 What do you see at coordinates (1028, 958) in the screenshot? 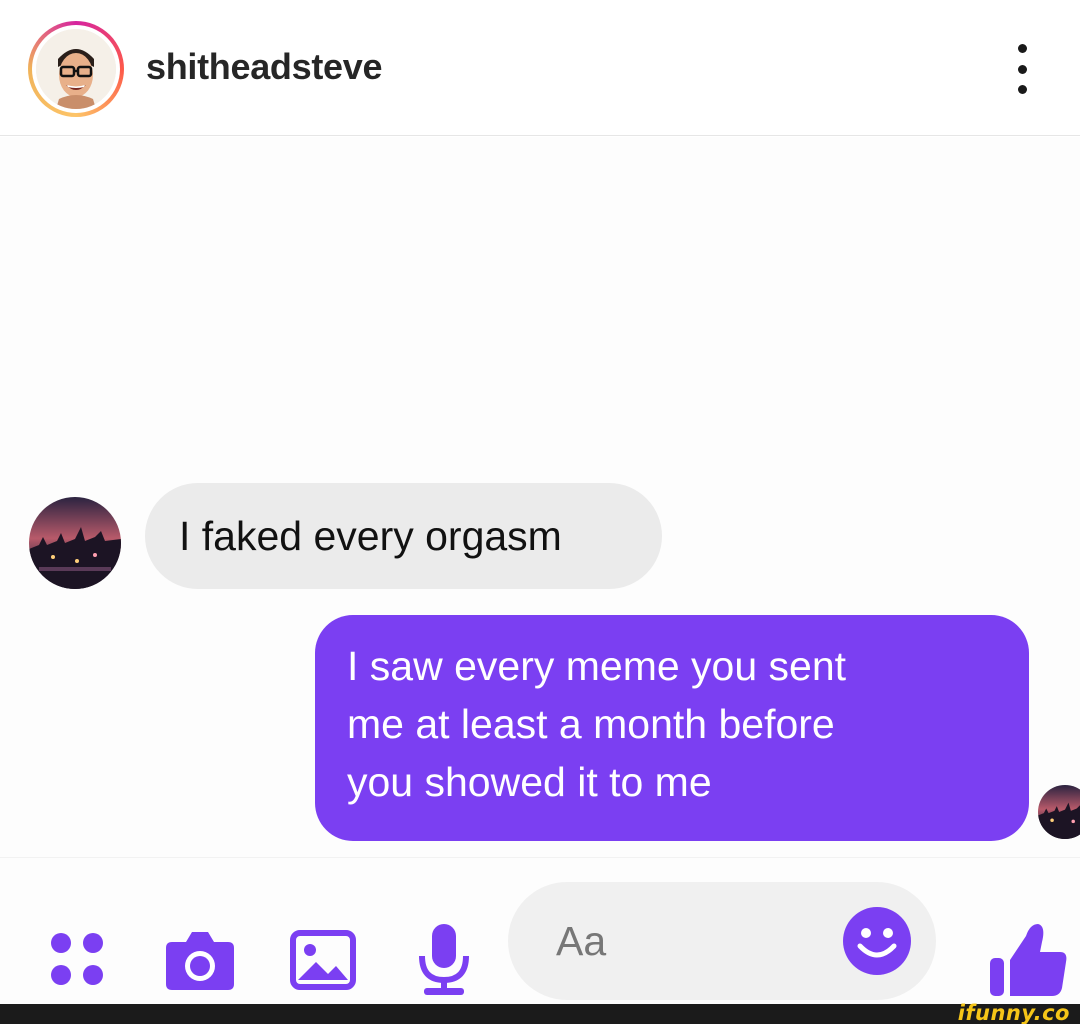
I see `thumbs-up-icon` at bounding box center [1028, 958].